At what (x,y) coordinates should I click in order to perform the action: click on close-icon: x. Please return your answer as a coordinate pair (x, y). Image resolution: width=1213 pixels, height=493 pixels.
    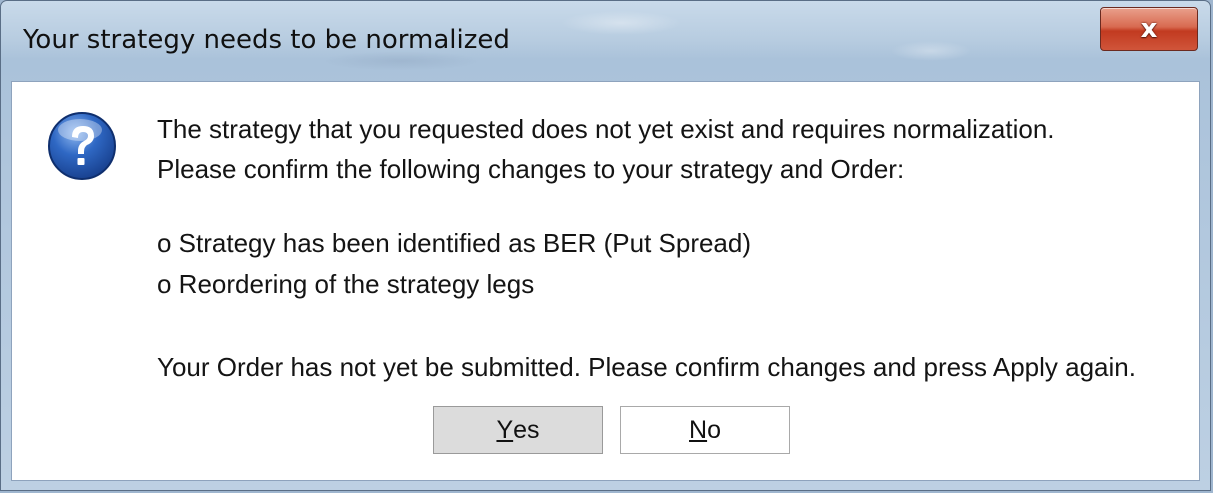
    Looking at the image, I should click on (1149, 29).